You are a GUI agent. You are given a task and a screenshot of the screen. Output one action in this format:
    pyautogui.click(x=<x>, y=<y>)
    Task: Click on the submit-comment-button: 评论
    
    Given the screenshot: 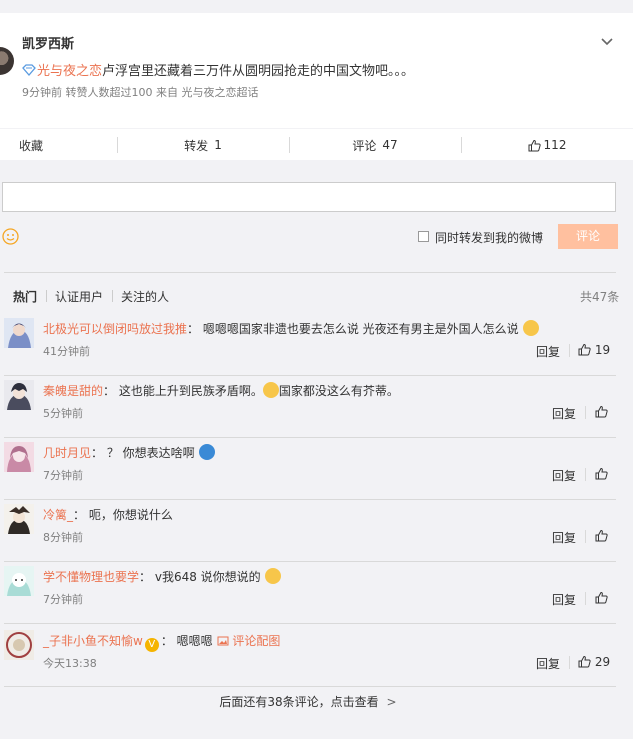 What is the action you would take?
    pyautogui.click(x=588, y=236)
    